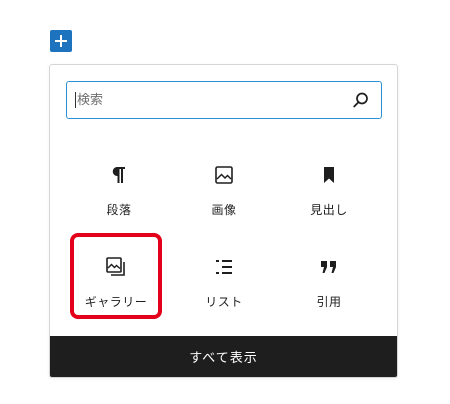 The image size is (450, 404). I want to click on plus-icon, so click(61, 41).